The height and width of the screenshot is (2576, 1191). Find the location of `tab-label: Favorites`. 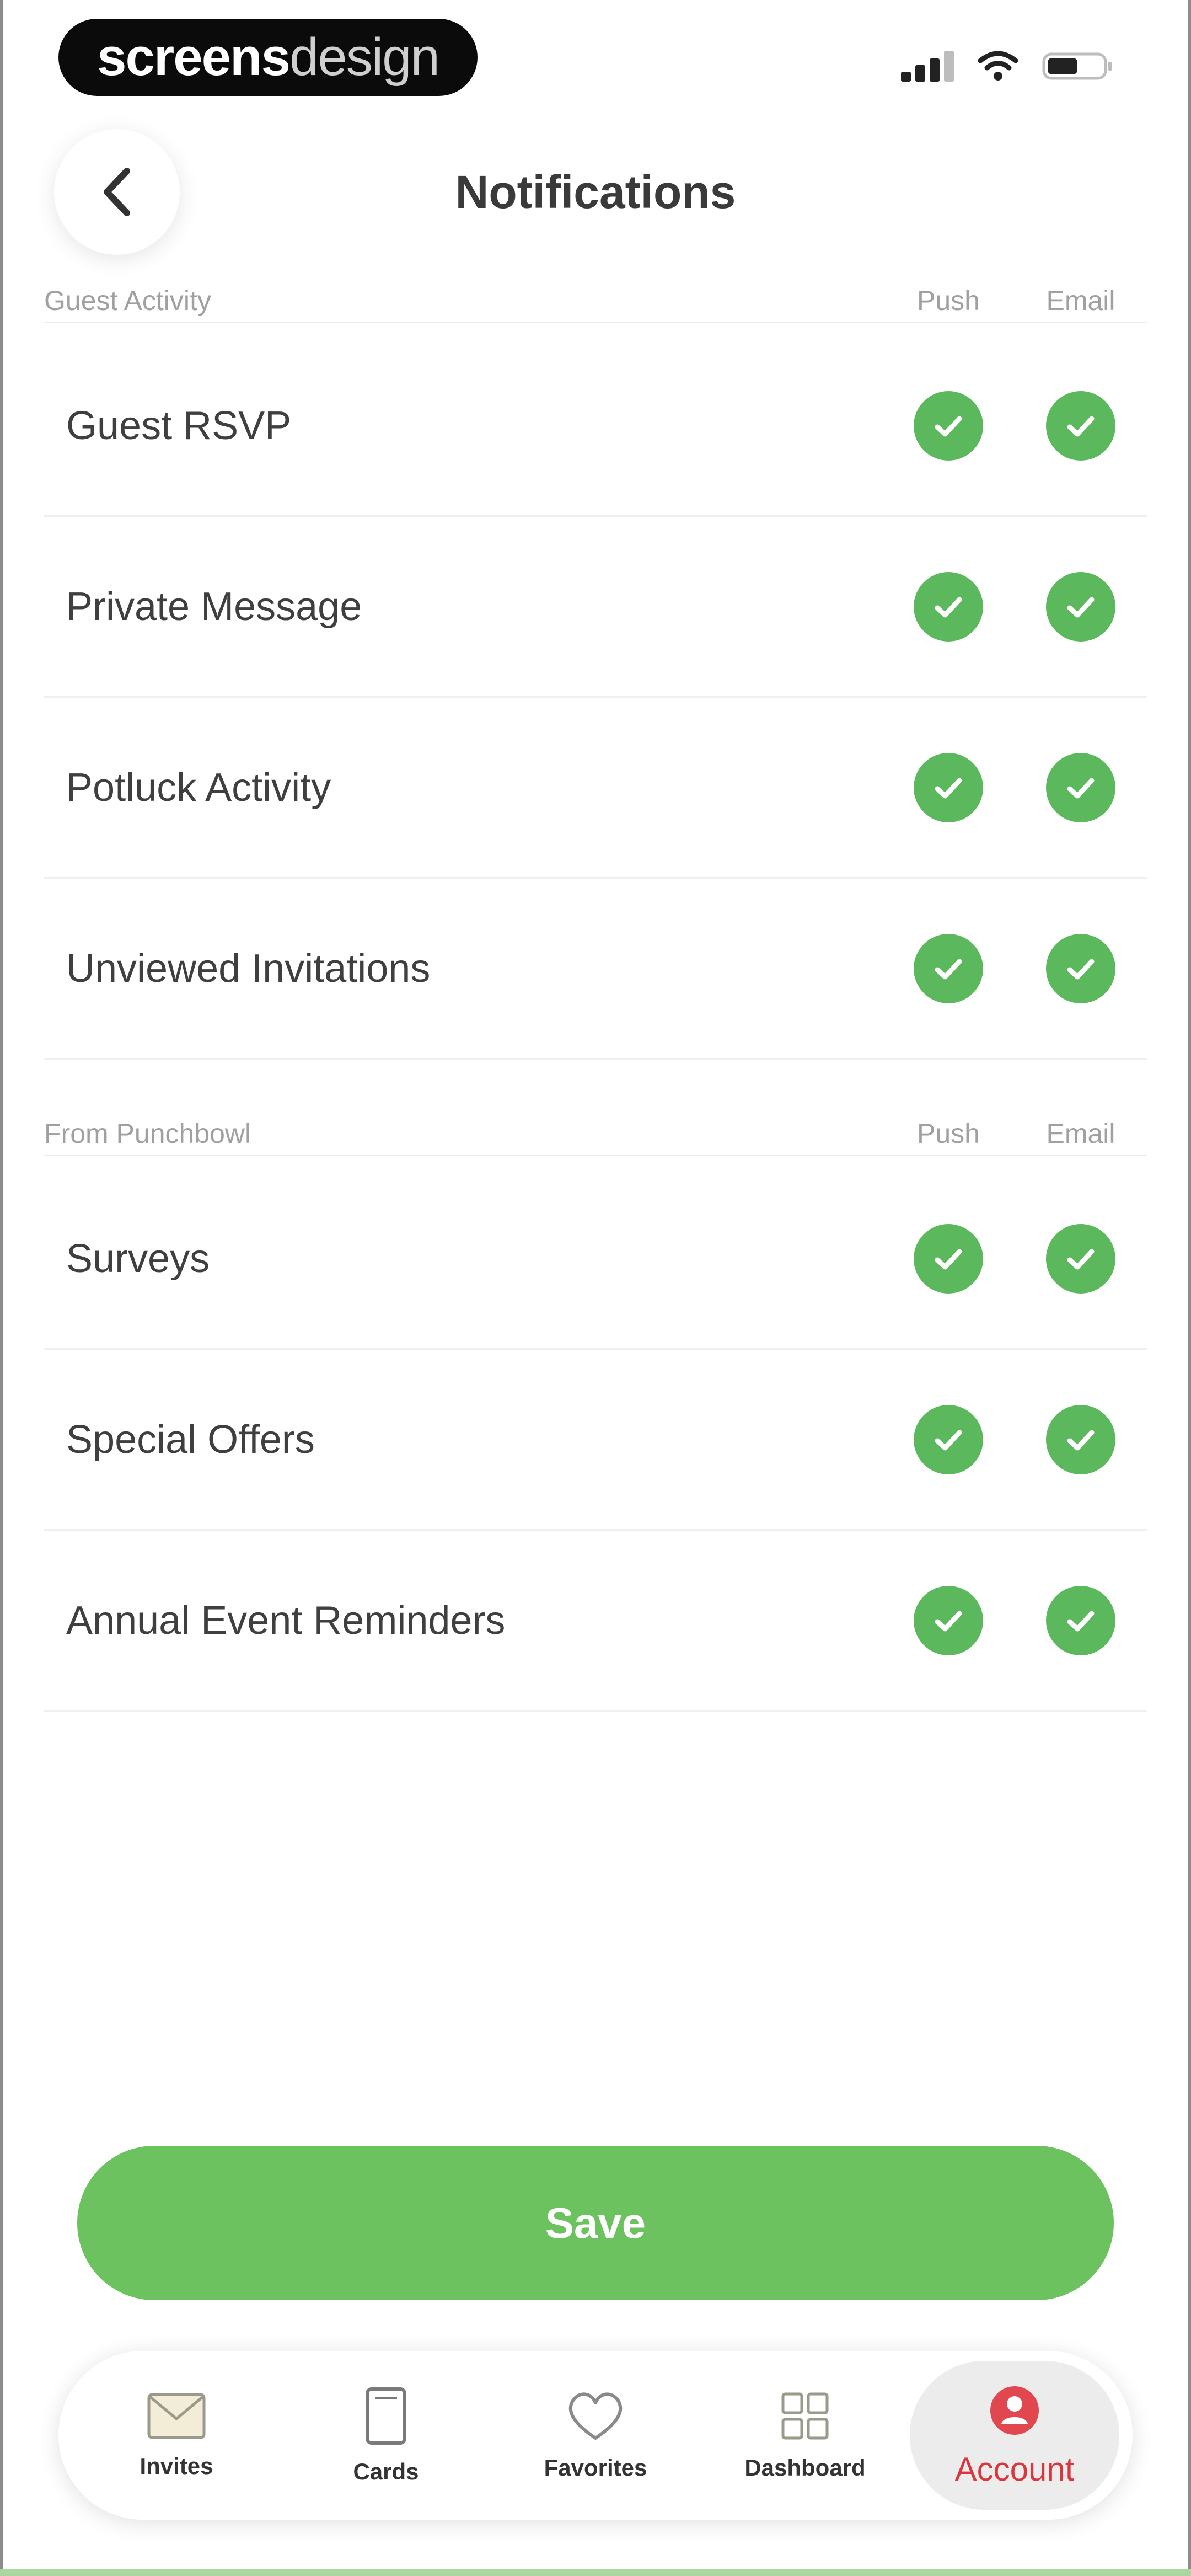

tab-label: Favorites is located at coordinates (595, 2468).